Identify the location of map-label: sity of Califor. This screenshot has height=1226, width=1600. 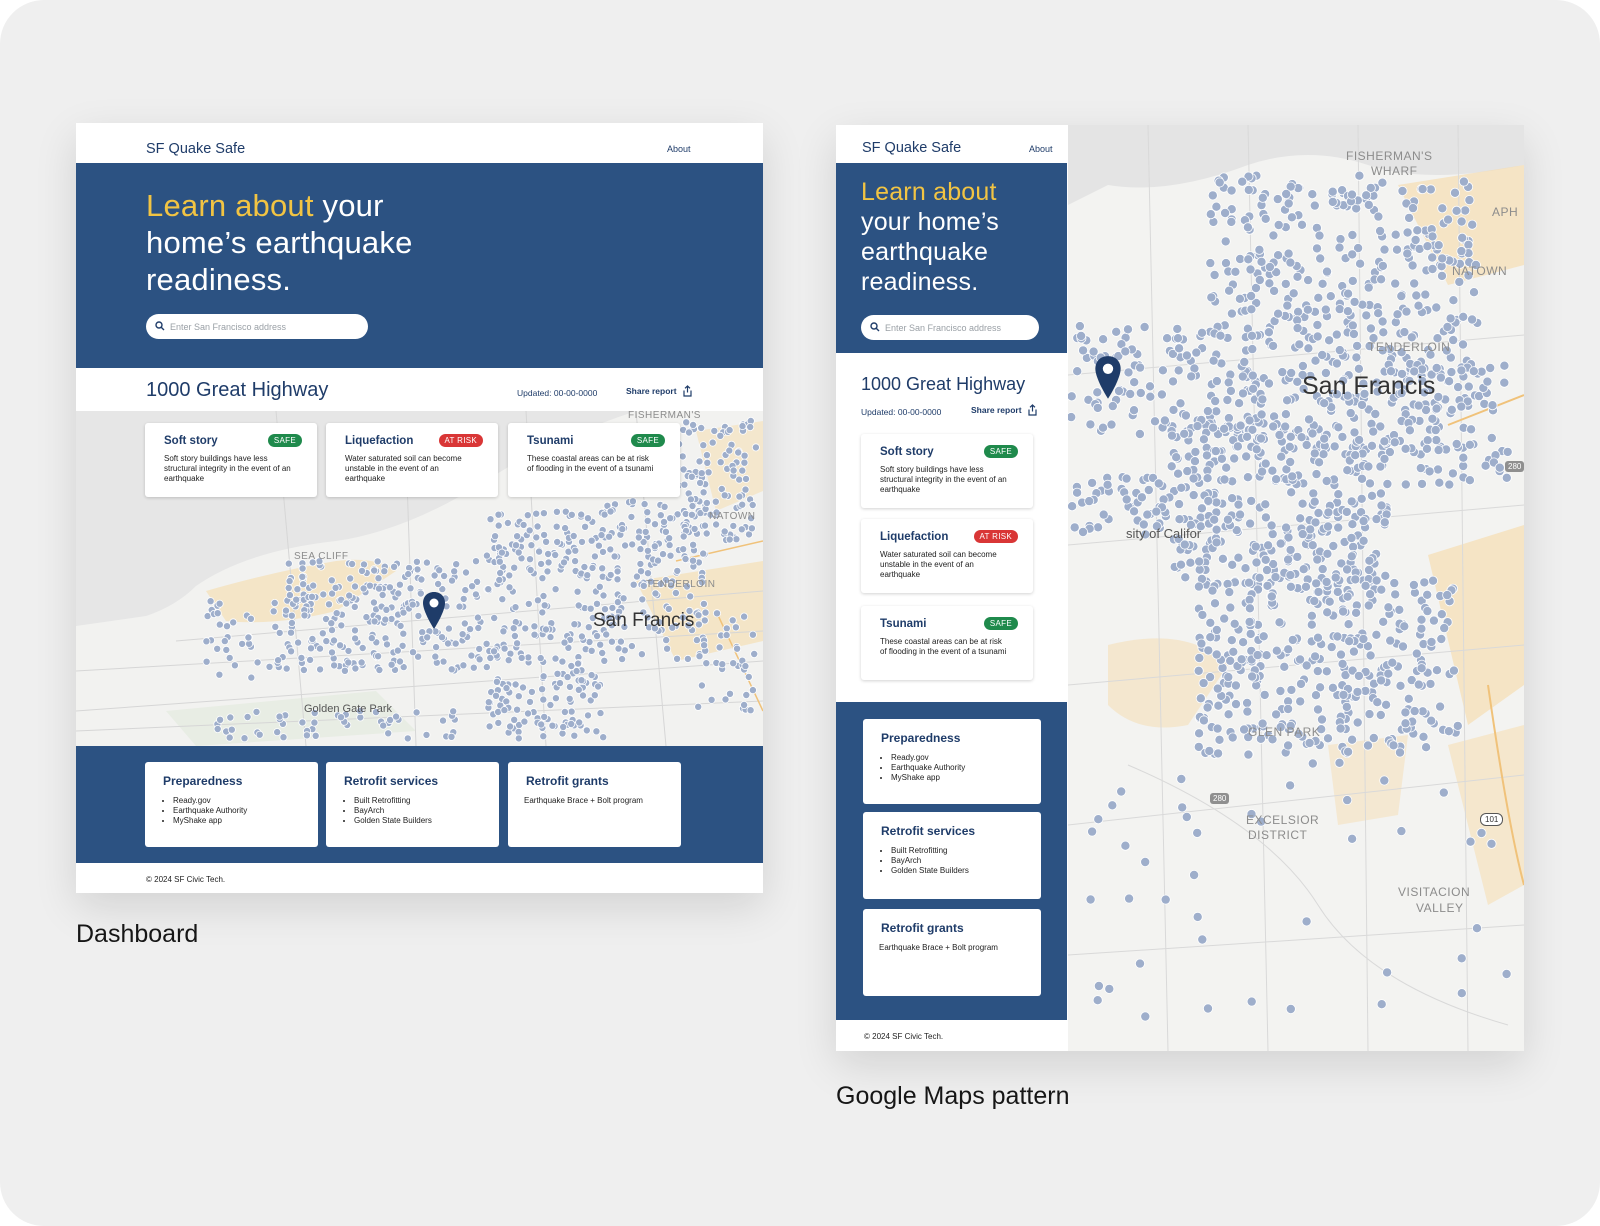
(1164, 533).